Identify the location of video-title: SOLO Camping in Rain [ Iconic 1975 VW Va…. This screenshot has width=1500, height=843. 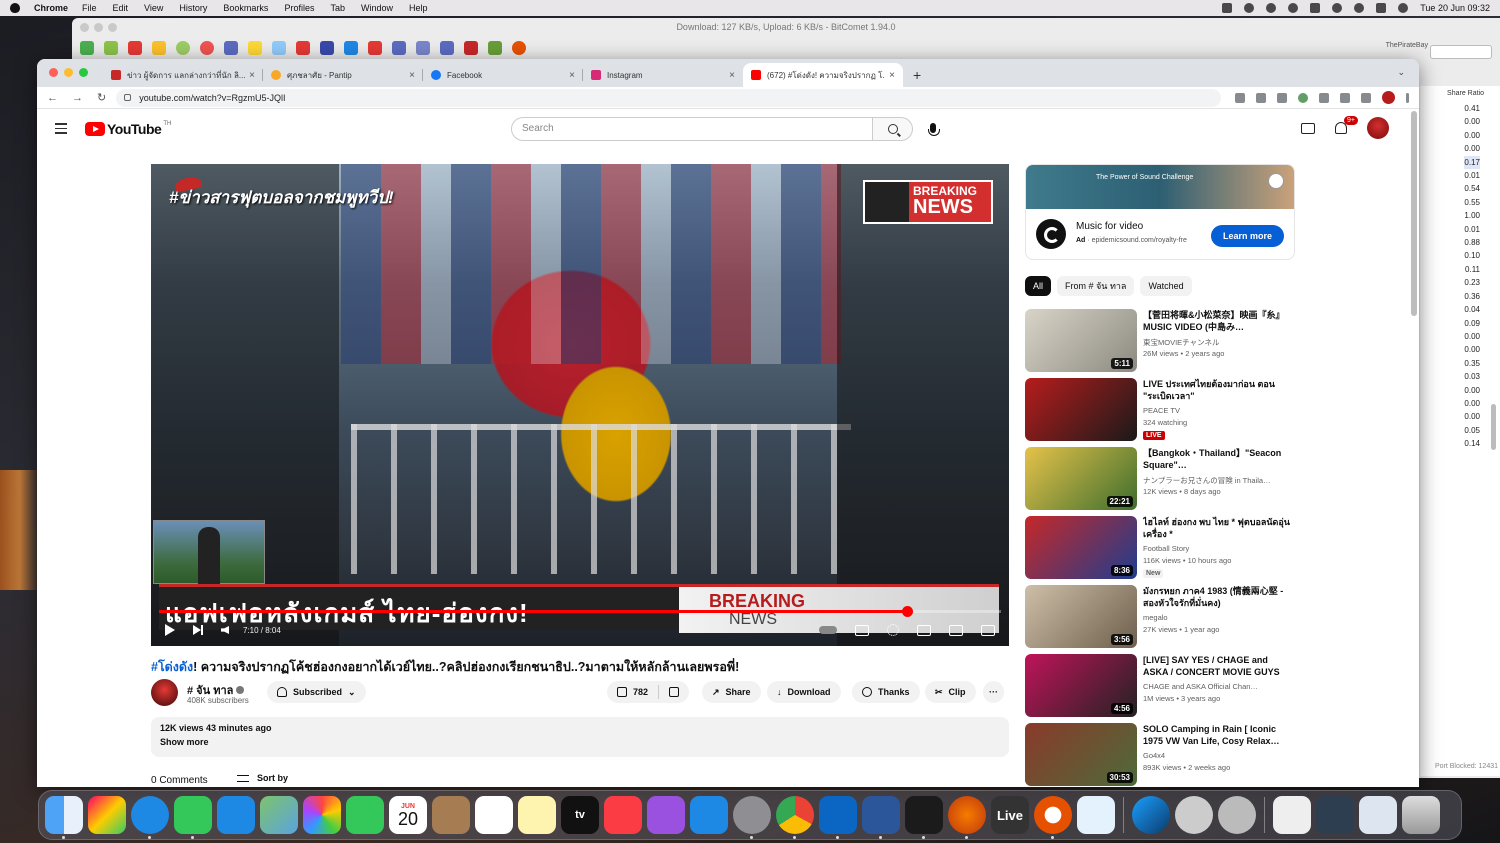
(1218, 735).